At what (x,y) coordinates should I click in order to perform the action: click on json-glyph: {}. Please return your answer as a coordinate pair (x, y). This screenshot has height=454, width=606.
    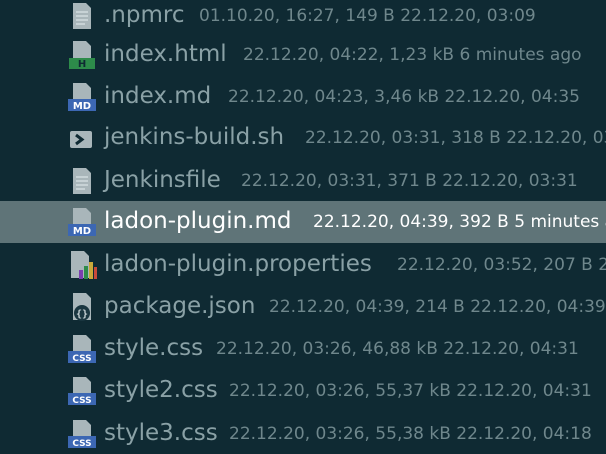
    Looking at the image, I should click on (82, 314).